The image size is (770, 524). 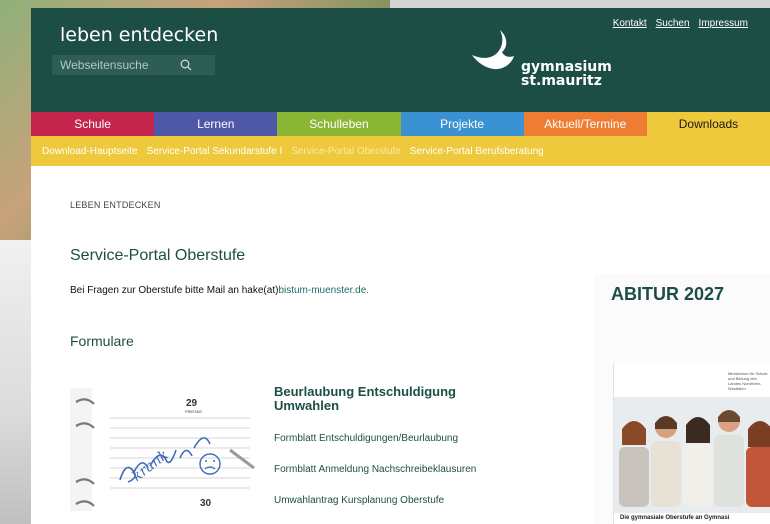 I want to click on subnav-sekundarstufe: Service-Portal Sekundarstufe I, so click(x=215, y=151).